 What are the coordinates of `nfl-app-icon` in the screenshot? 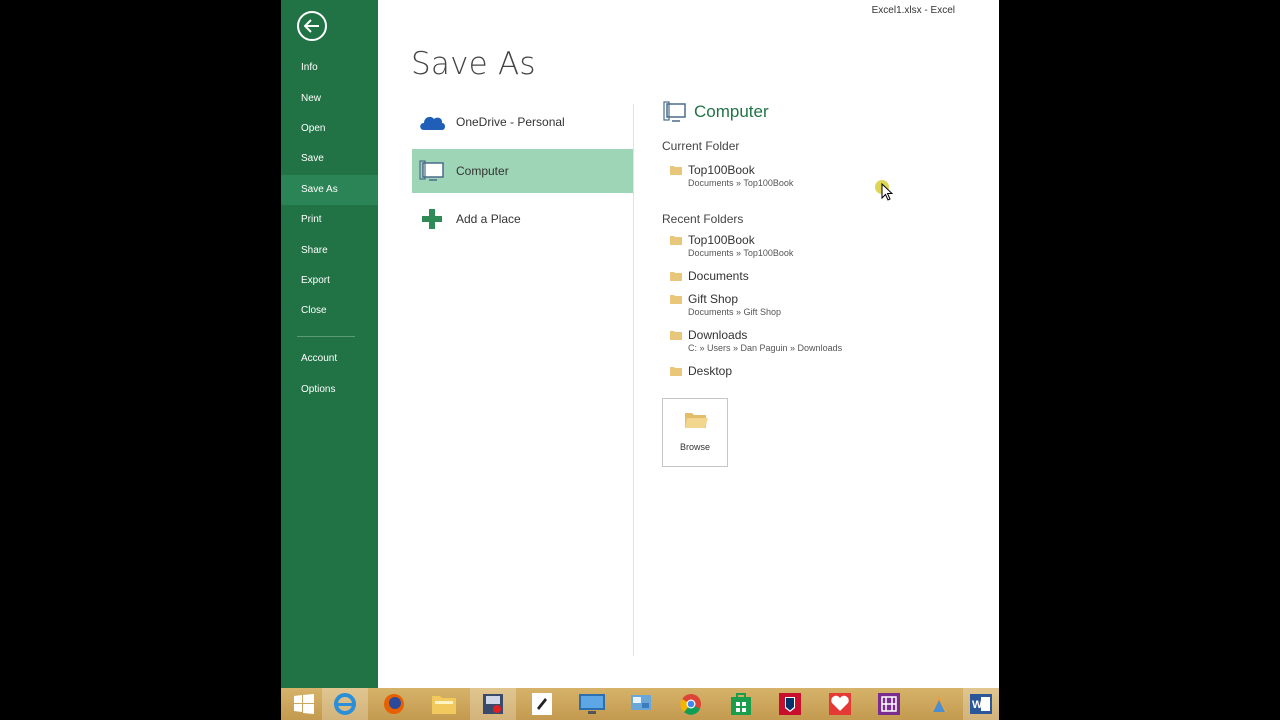 It's located at (790, 704).